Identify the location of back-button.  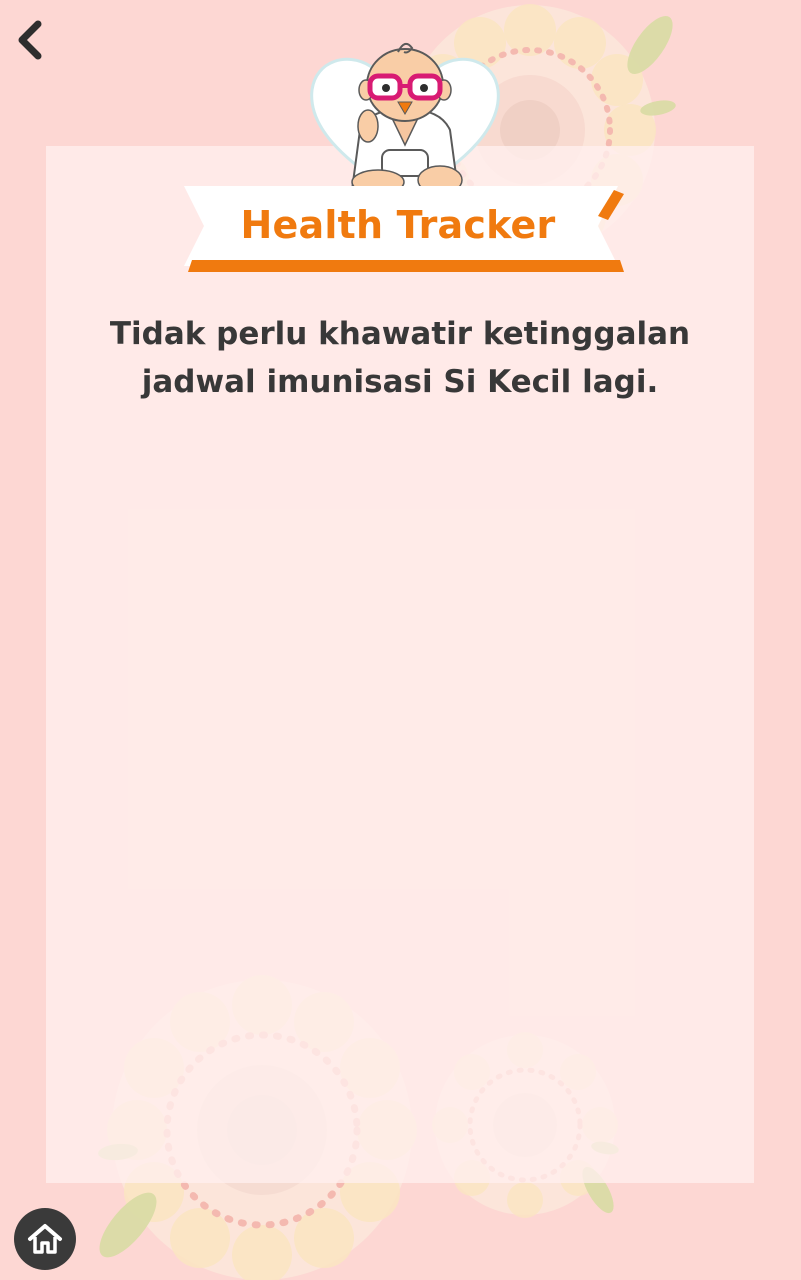
(30, 40).